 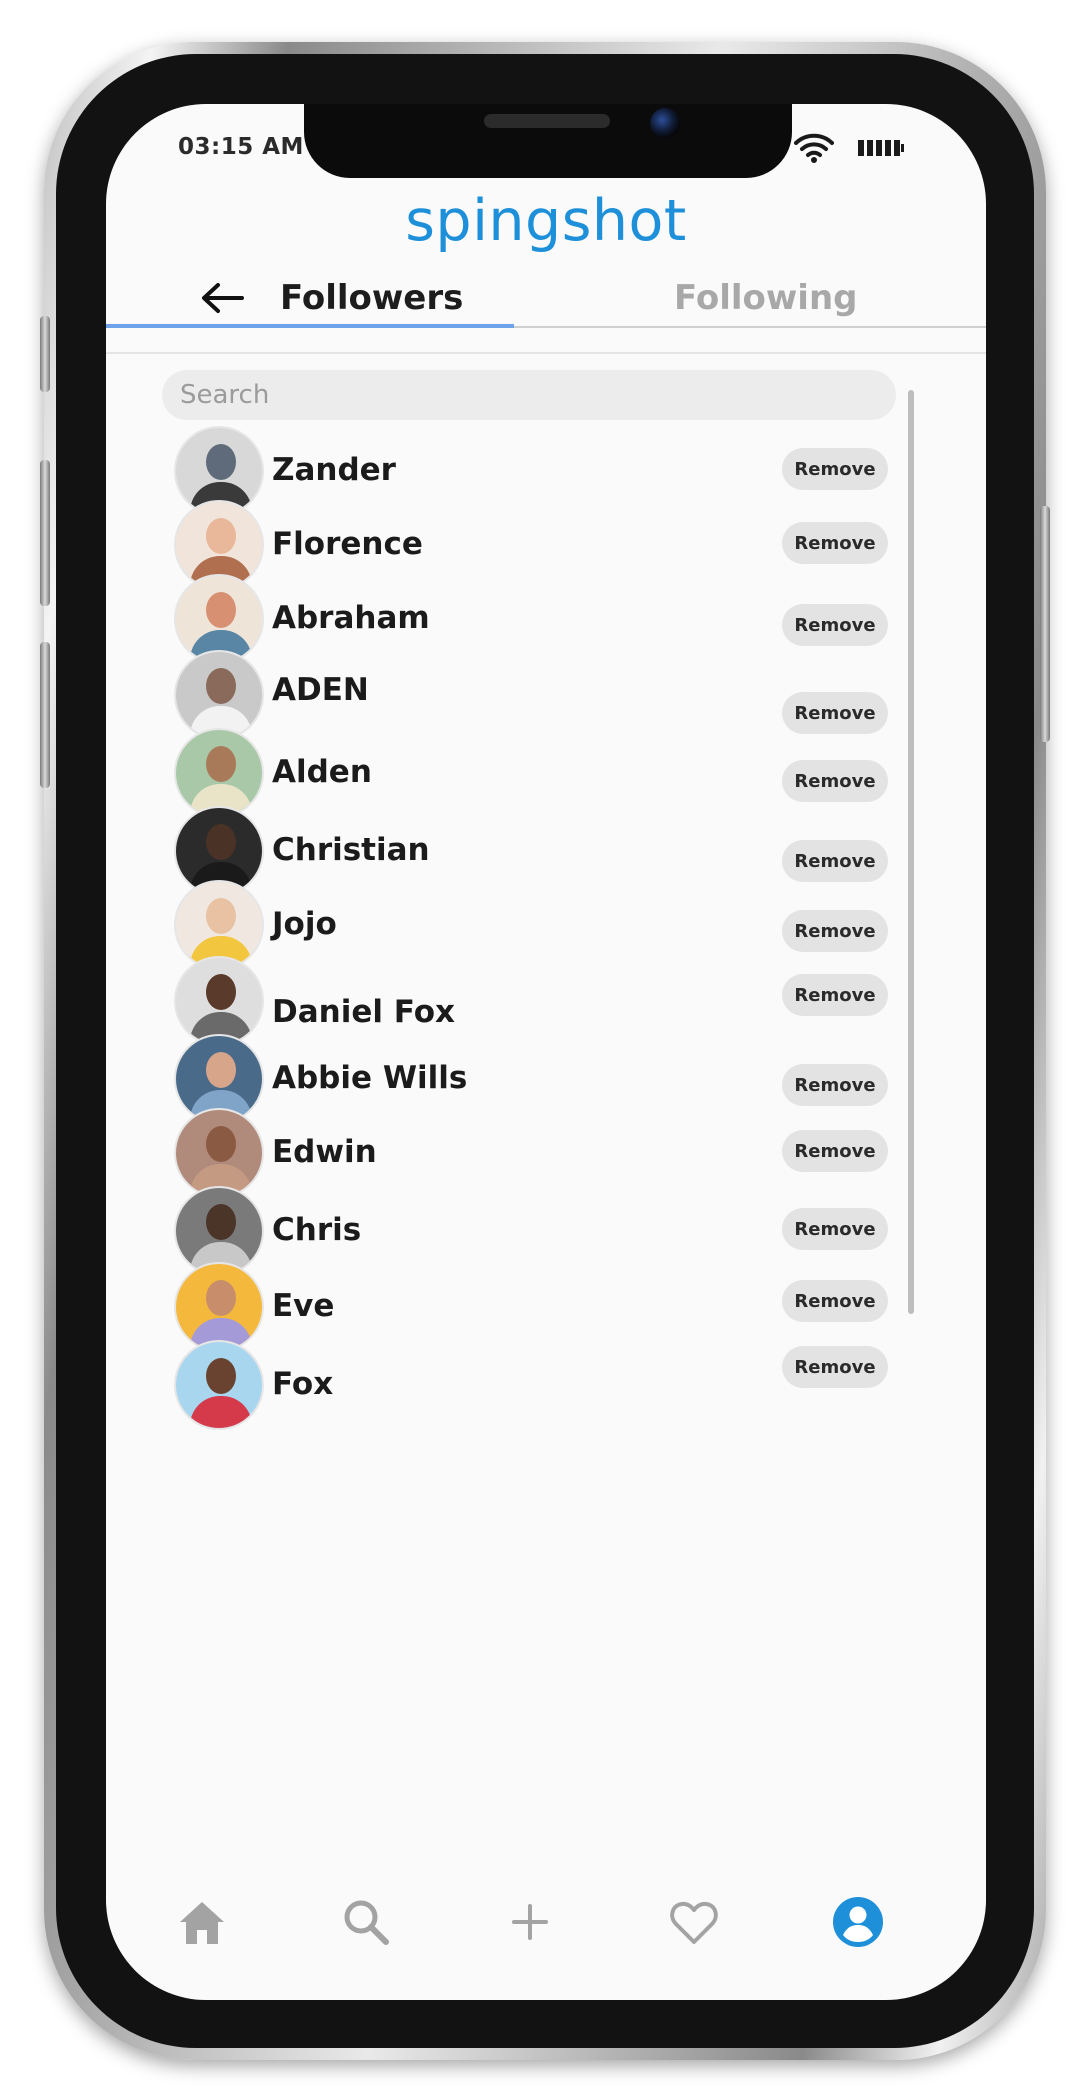 What do you see at coordinates (366, 1922) in the screenshot?
I see `search-icon` at bounding box center [366, 1922].